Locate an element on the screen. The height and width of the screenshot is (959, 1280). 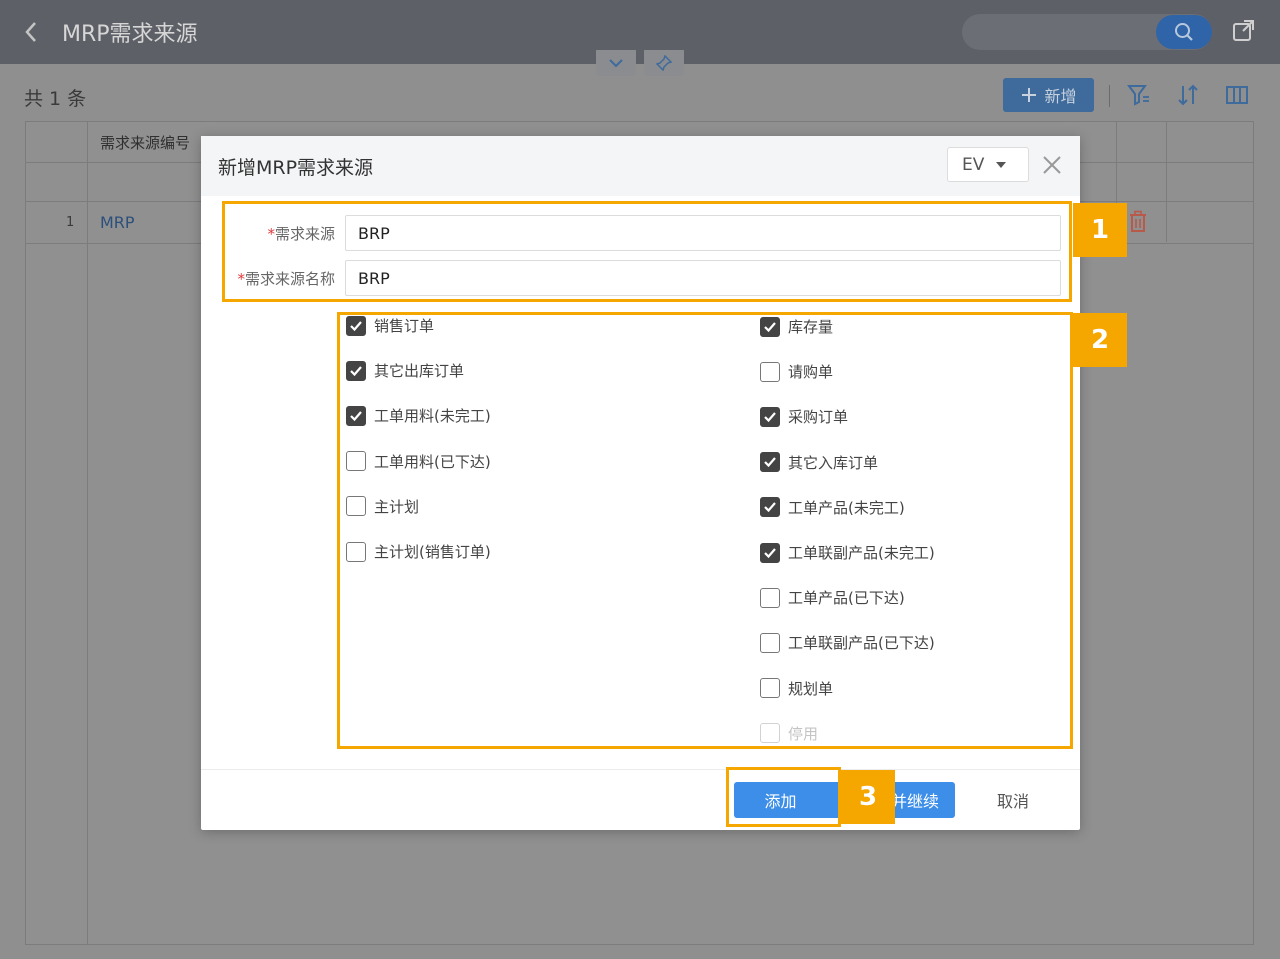
language-value: EV is located at coordinates (973, 164).